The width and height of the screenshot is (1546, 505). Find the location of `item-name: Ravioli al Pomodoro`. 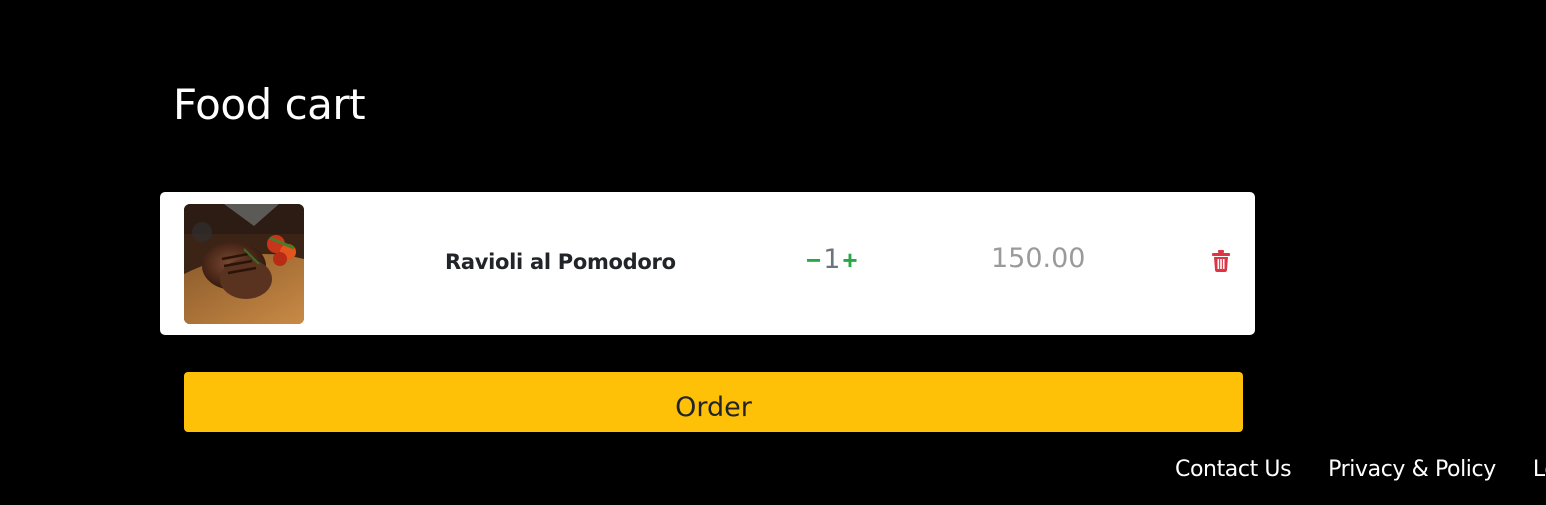

item-name: Ravioli al Pomodoro is located at coordinates (560, 262).